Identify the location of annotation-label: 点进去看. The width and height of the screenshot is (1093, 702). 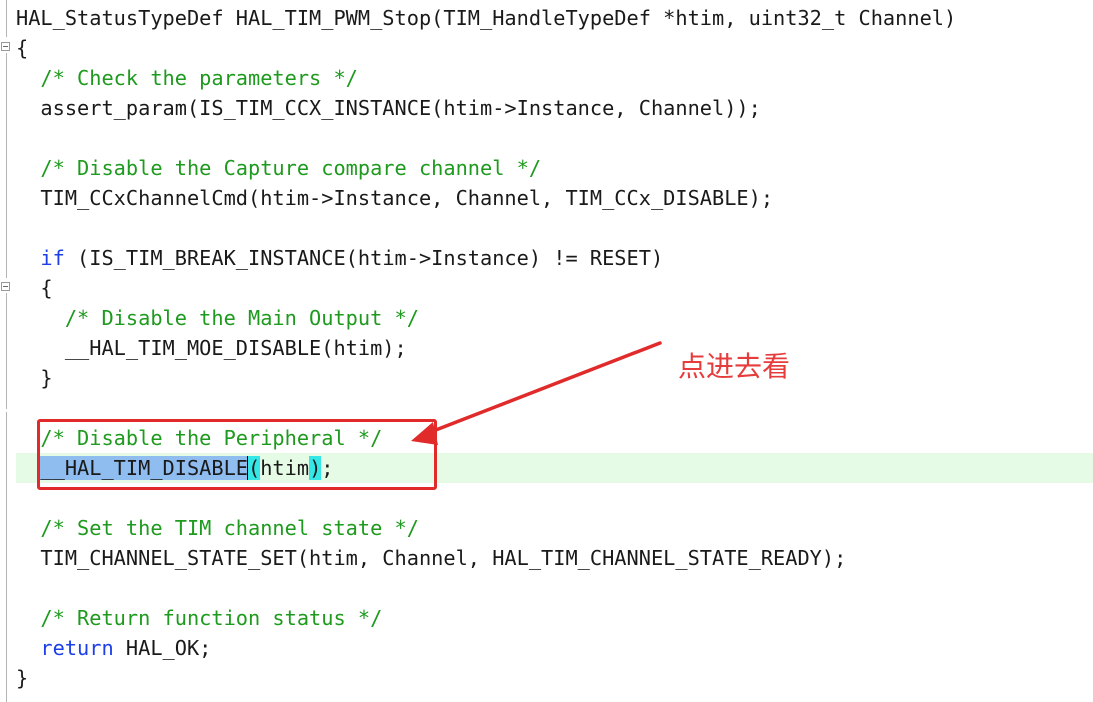
(734, 366).